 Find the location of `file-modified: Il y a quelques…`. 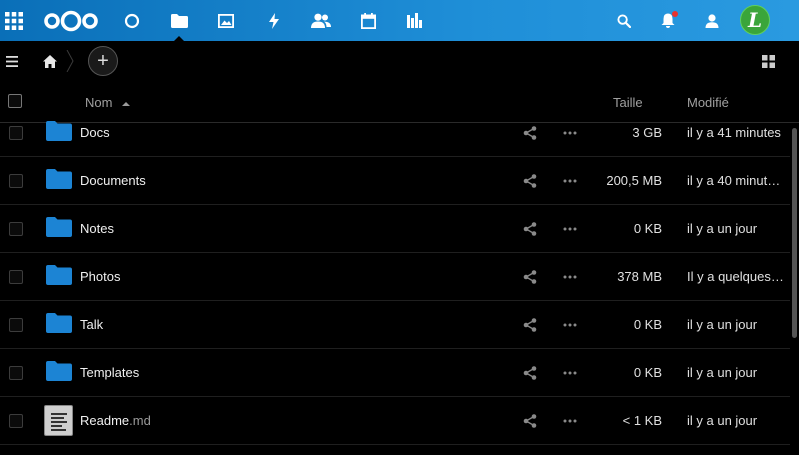

file-modified: Il y a quelques… is located at coordinates (735, 276).